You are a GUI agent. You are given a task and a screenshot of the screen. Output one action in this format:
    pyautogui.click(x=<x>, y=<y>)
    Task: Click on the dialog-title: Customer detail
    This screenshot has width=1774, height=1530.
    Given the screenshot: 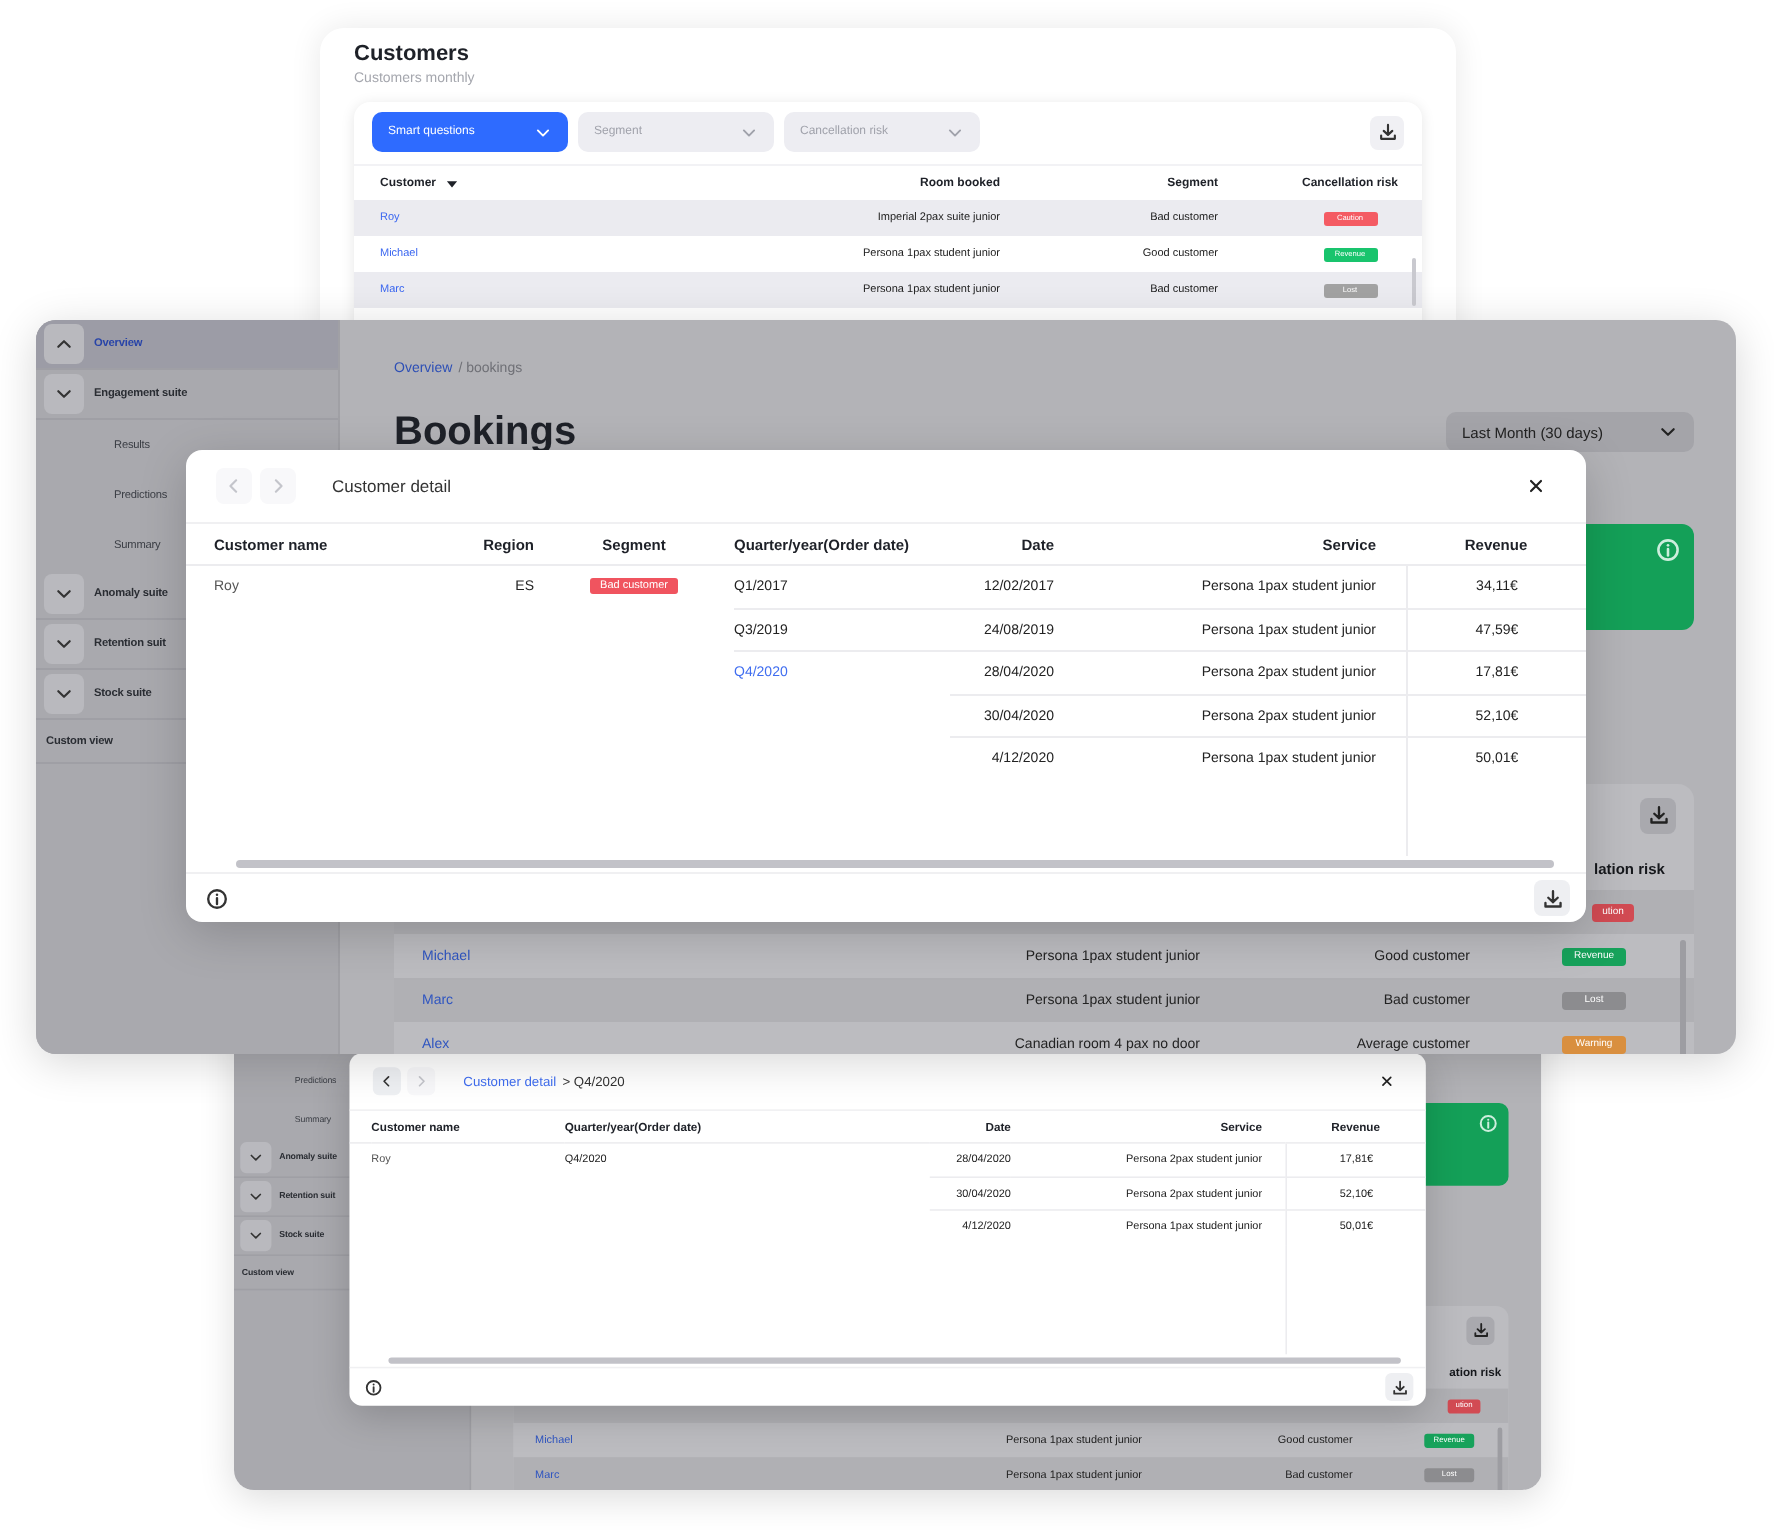 What is the action you would take?
    pyautogui.click(x=392, y=486)
    